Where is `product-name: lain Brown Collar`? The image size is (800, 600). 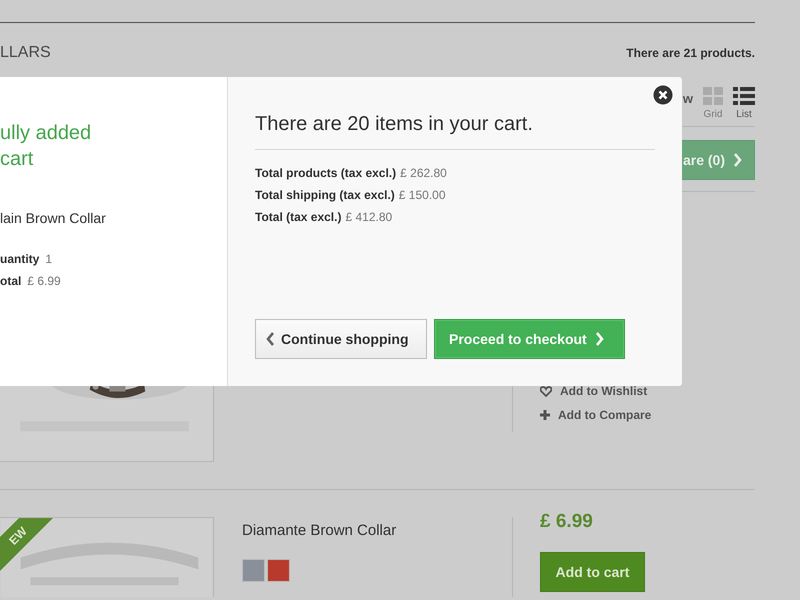
product-name: lain Brown Collar is located at coordinates (53, 218).